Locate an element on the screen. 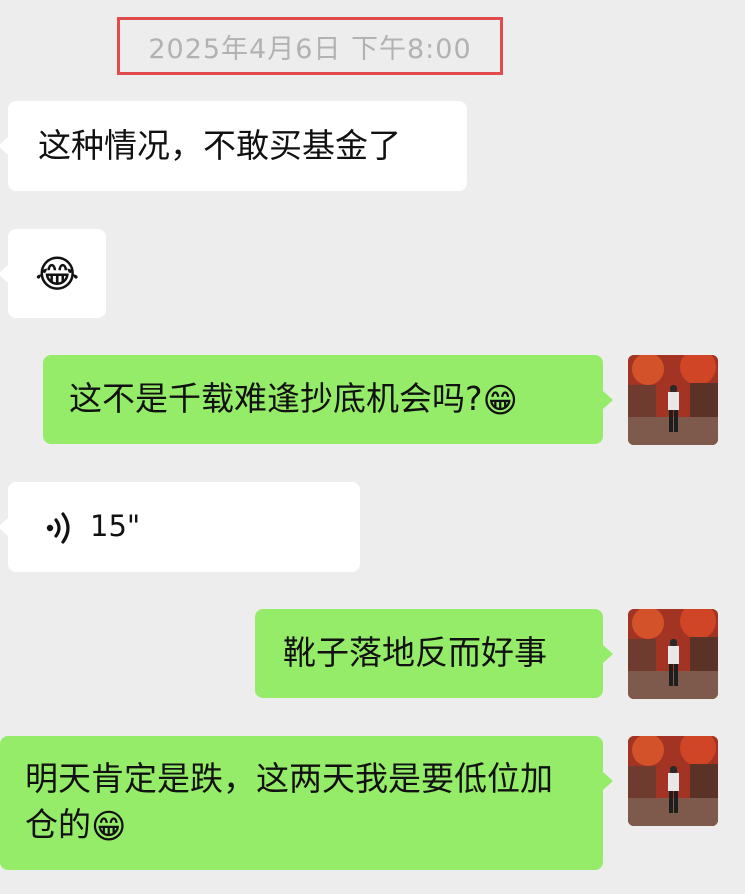 The image size is (745, 894). message-text-content: 这不是千载难逢抄底机会吗? is located at coordinates (276, 398).